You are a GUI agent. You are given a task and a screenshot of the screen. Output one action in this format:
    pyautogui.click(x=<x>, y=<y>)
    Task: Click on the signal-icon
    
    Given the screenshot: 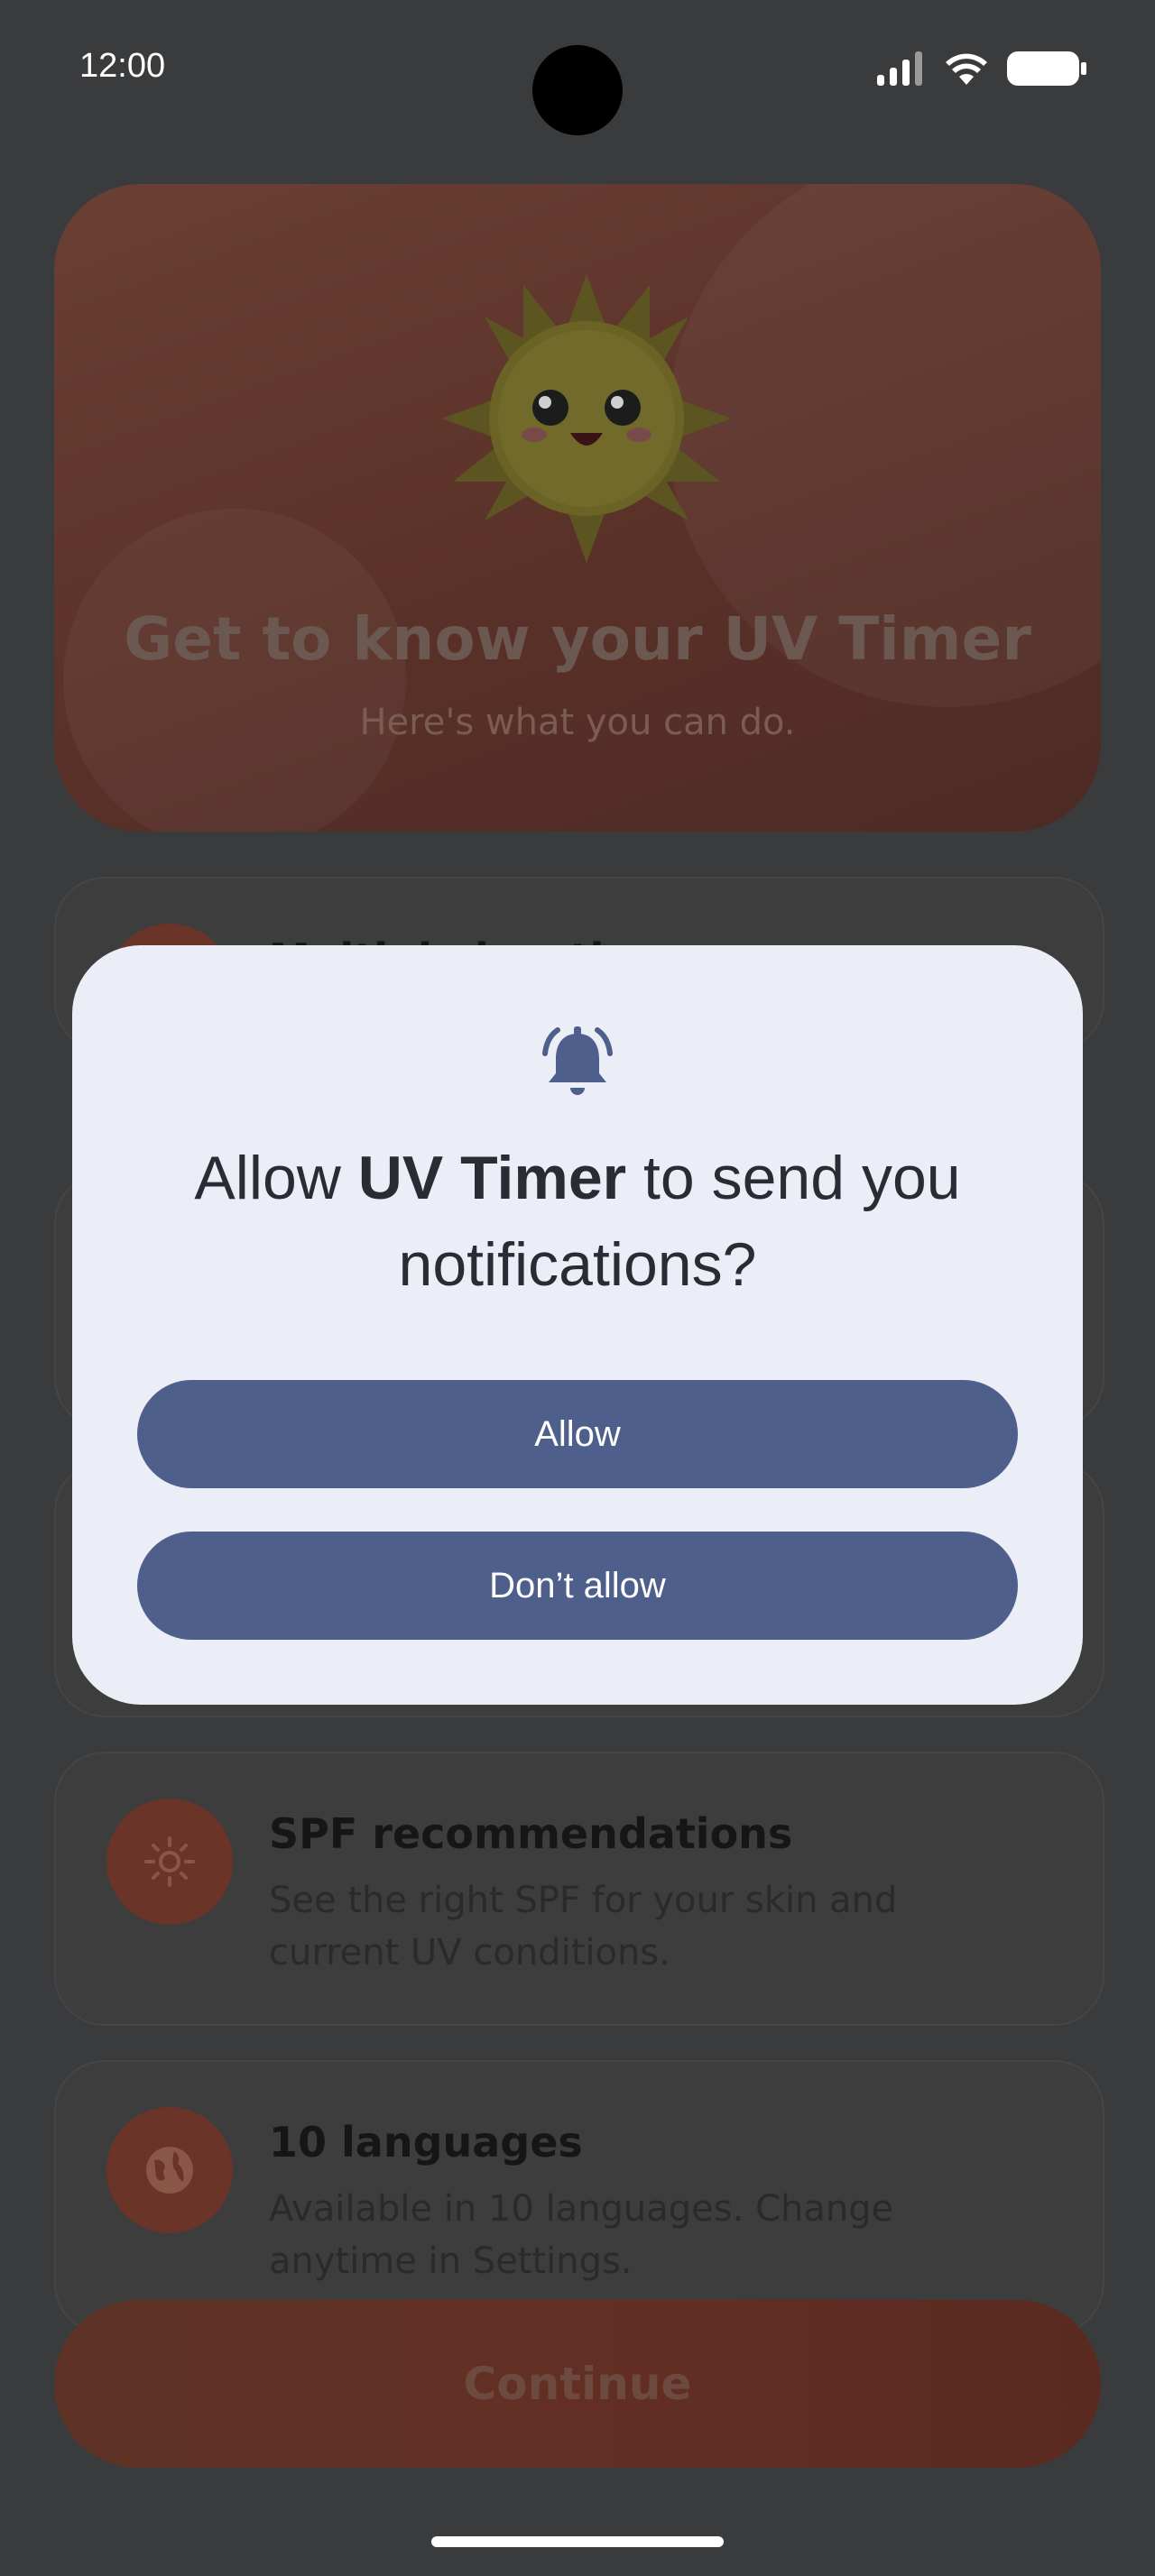 What is the action you would take?
    pyautogui.click(x=899, y=68)
    